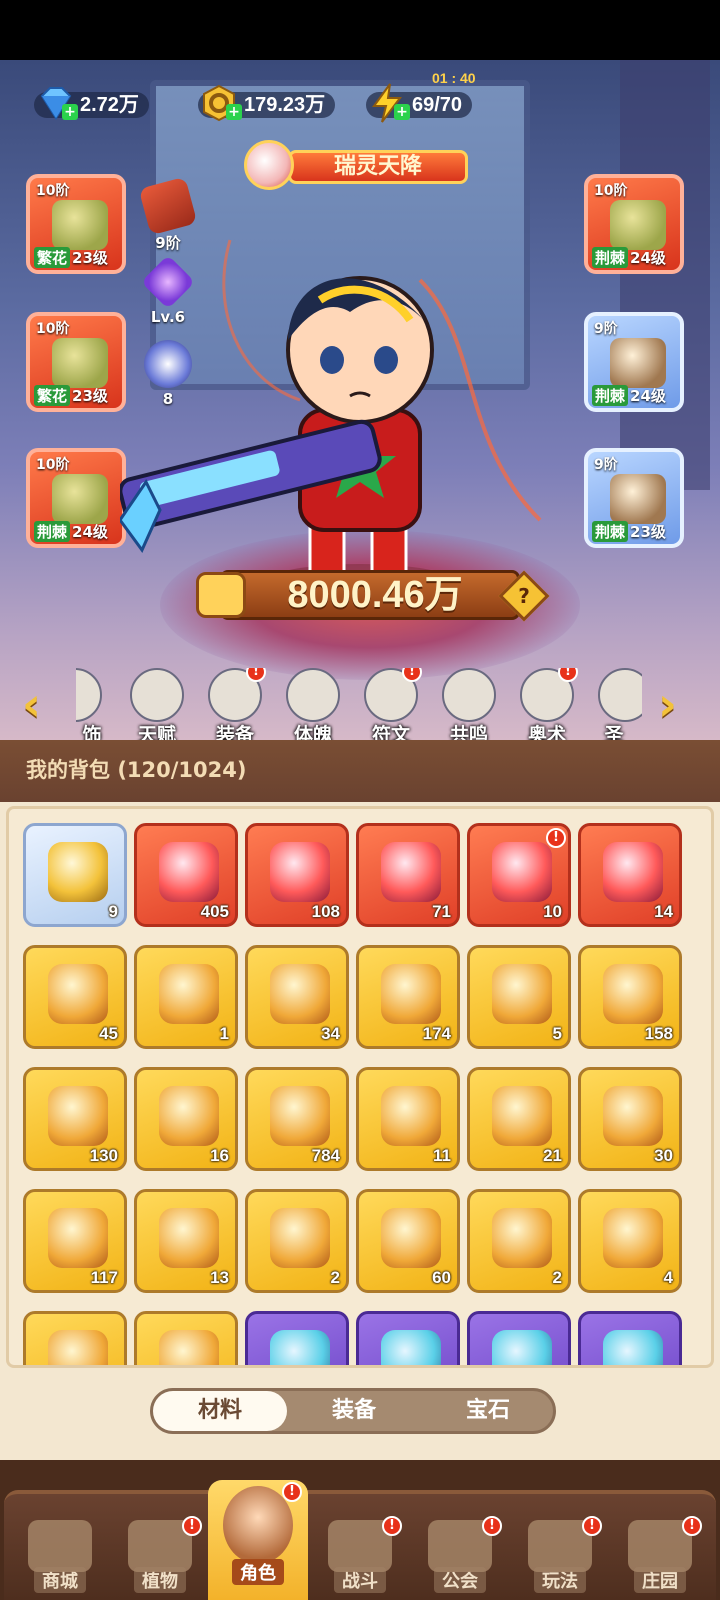  What do you see at coordinates (552, 1155) in the screenshot?
I see `item-count: 21` at bounding box center [552, 1155].